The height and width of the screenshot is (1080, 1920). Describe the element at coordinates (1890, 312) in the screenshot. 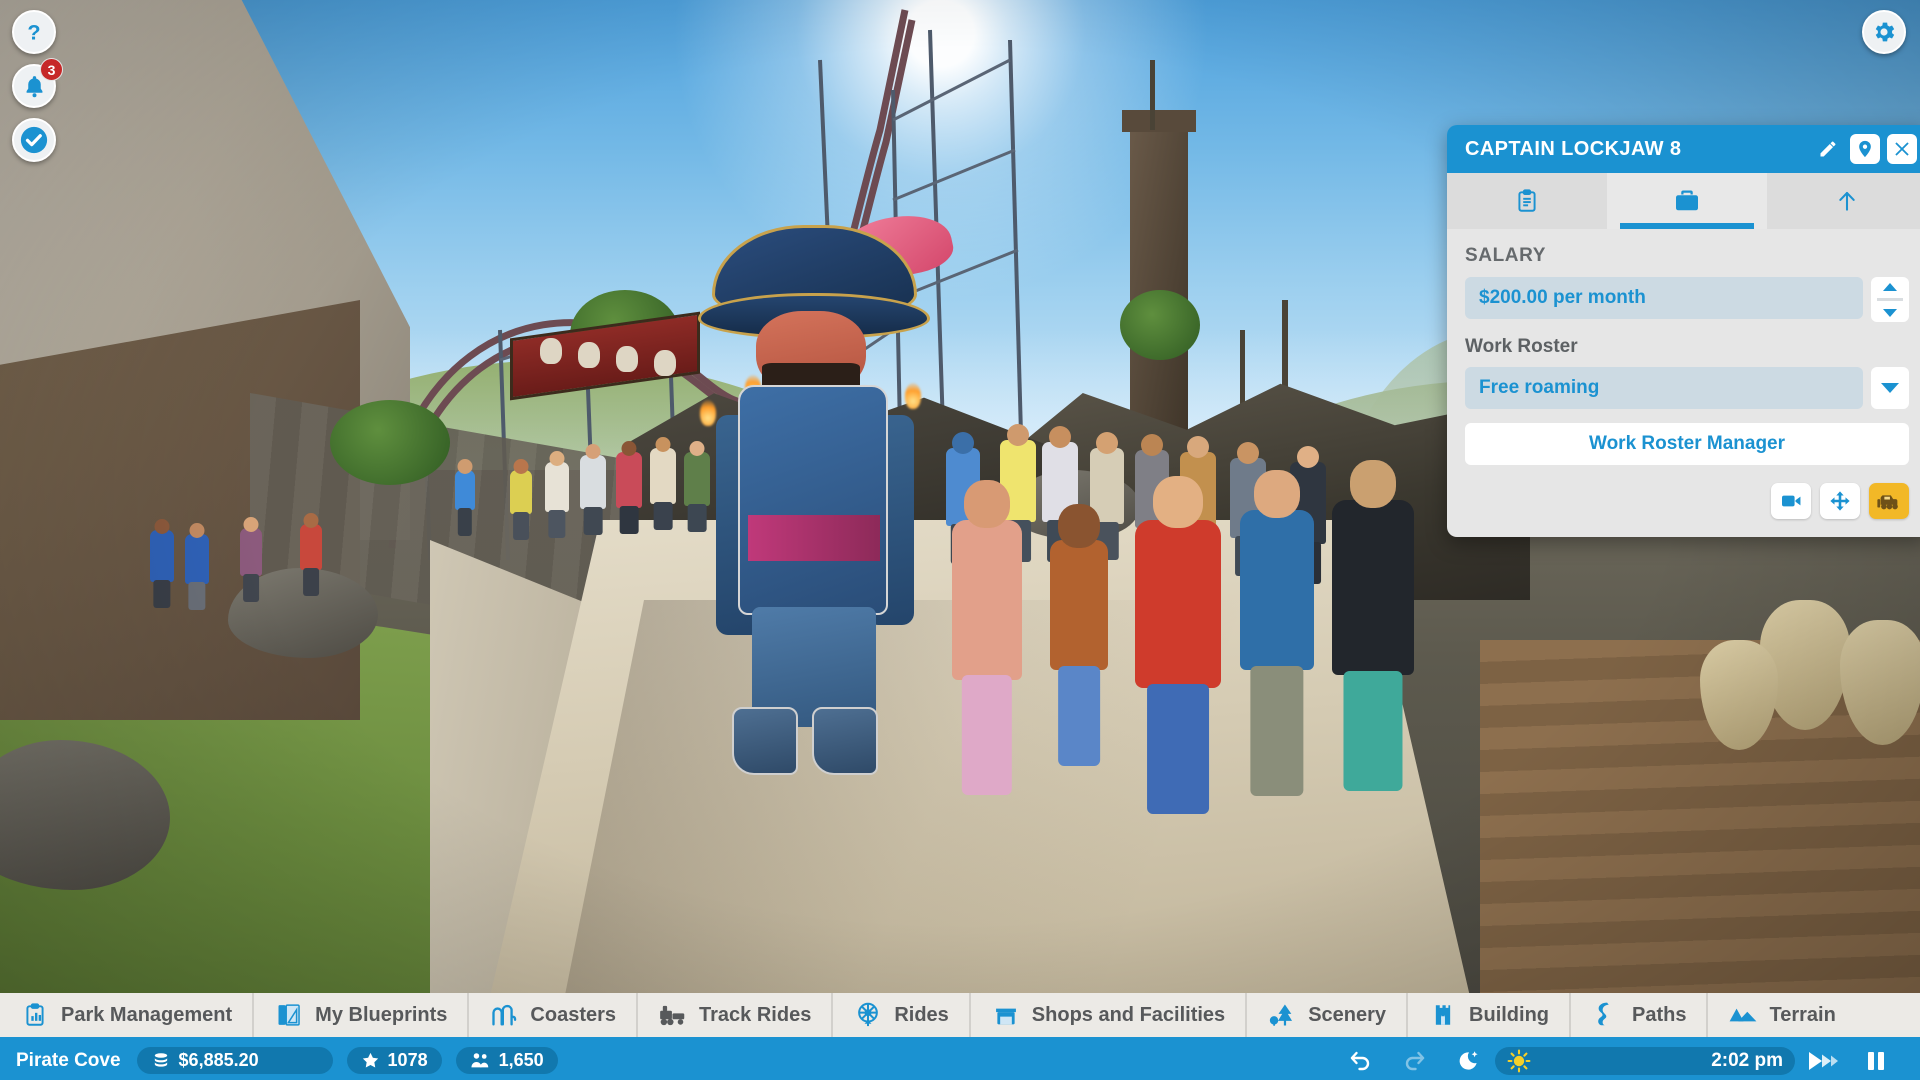

I see `salary-decrease-button` at that location.